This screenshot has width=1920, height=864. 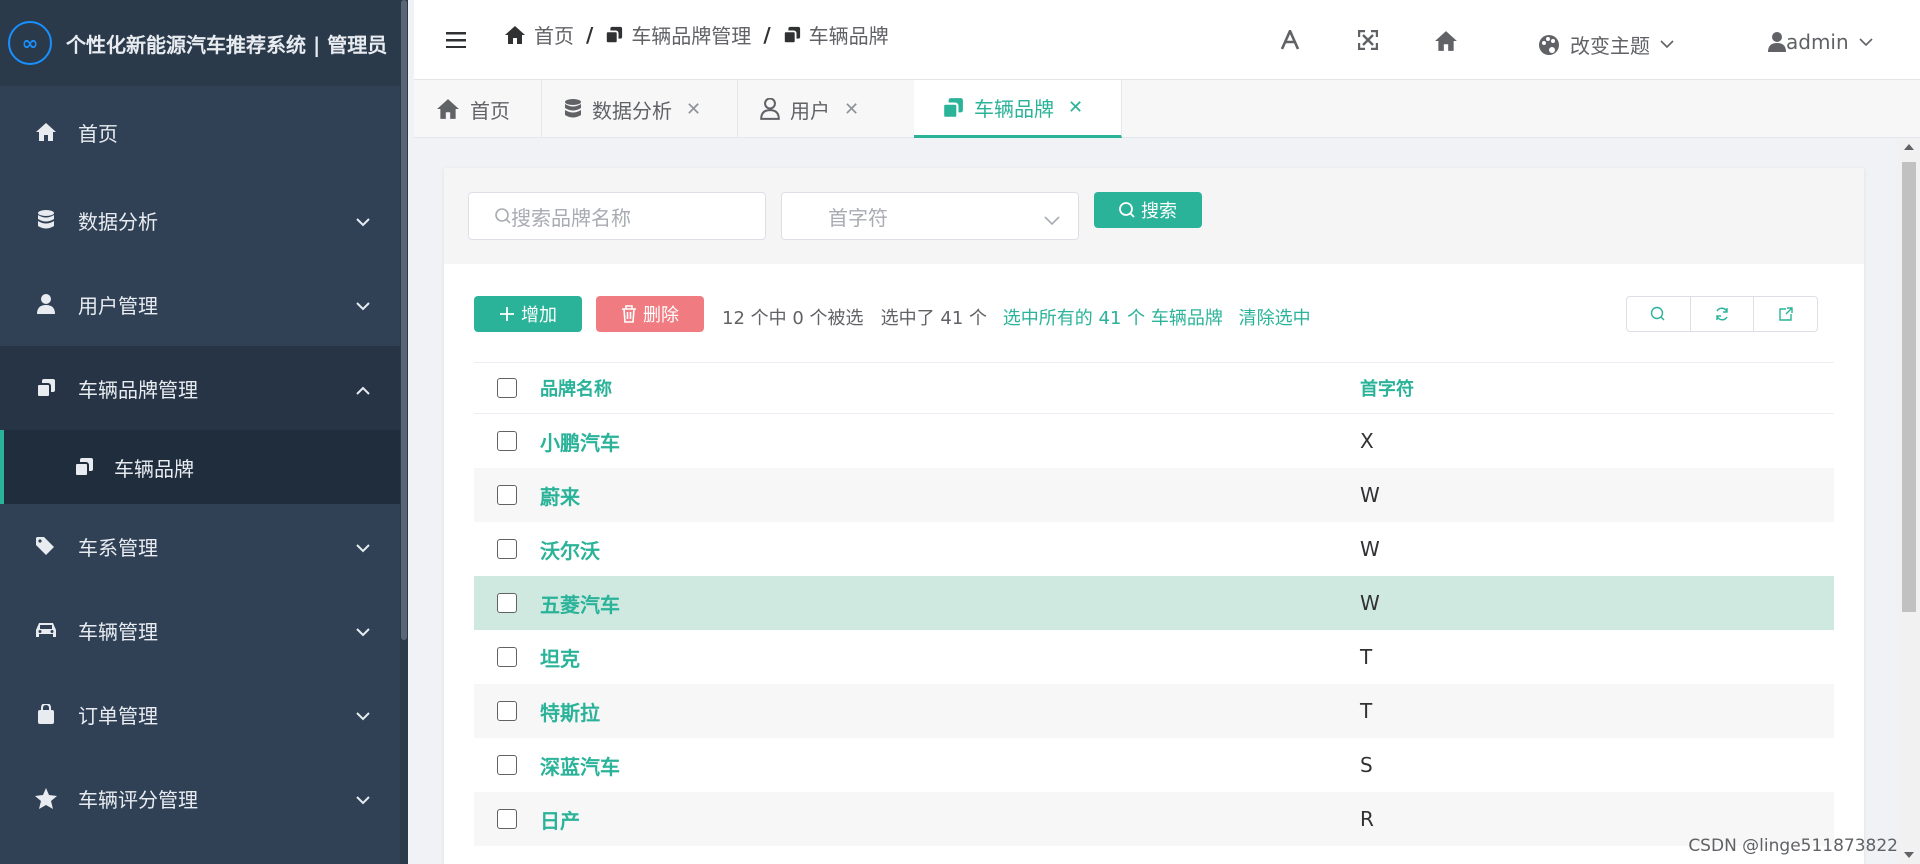 What do you see at coordinates (1367, 819) in the screenshot?
I see `initial-cell: R` at bounding box center [1367, 819].